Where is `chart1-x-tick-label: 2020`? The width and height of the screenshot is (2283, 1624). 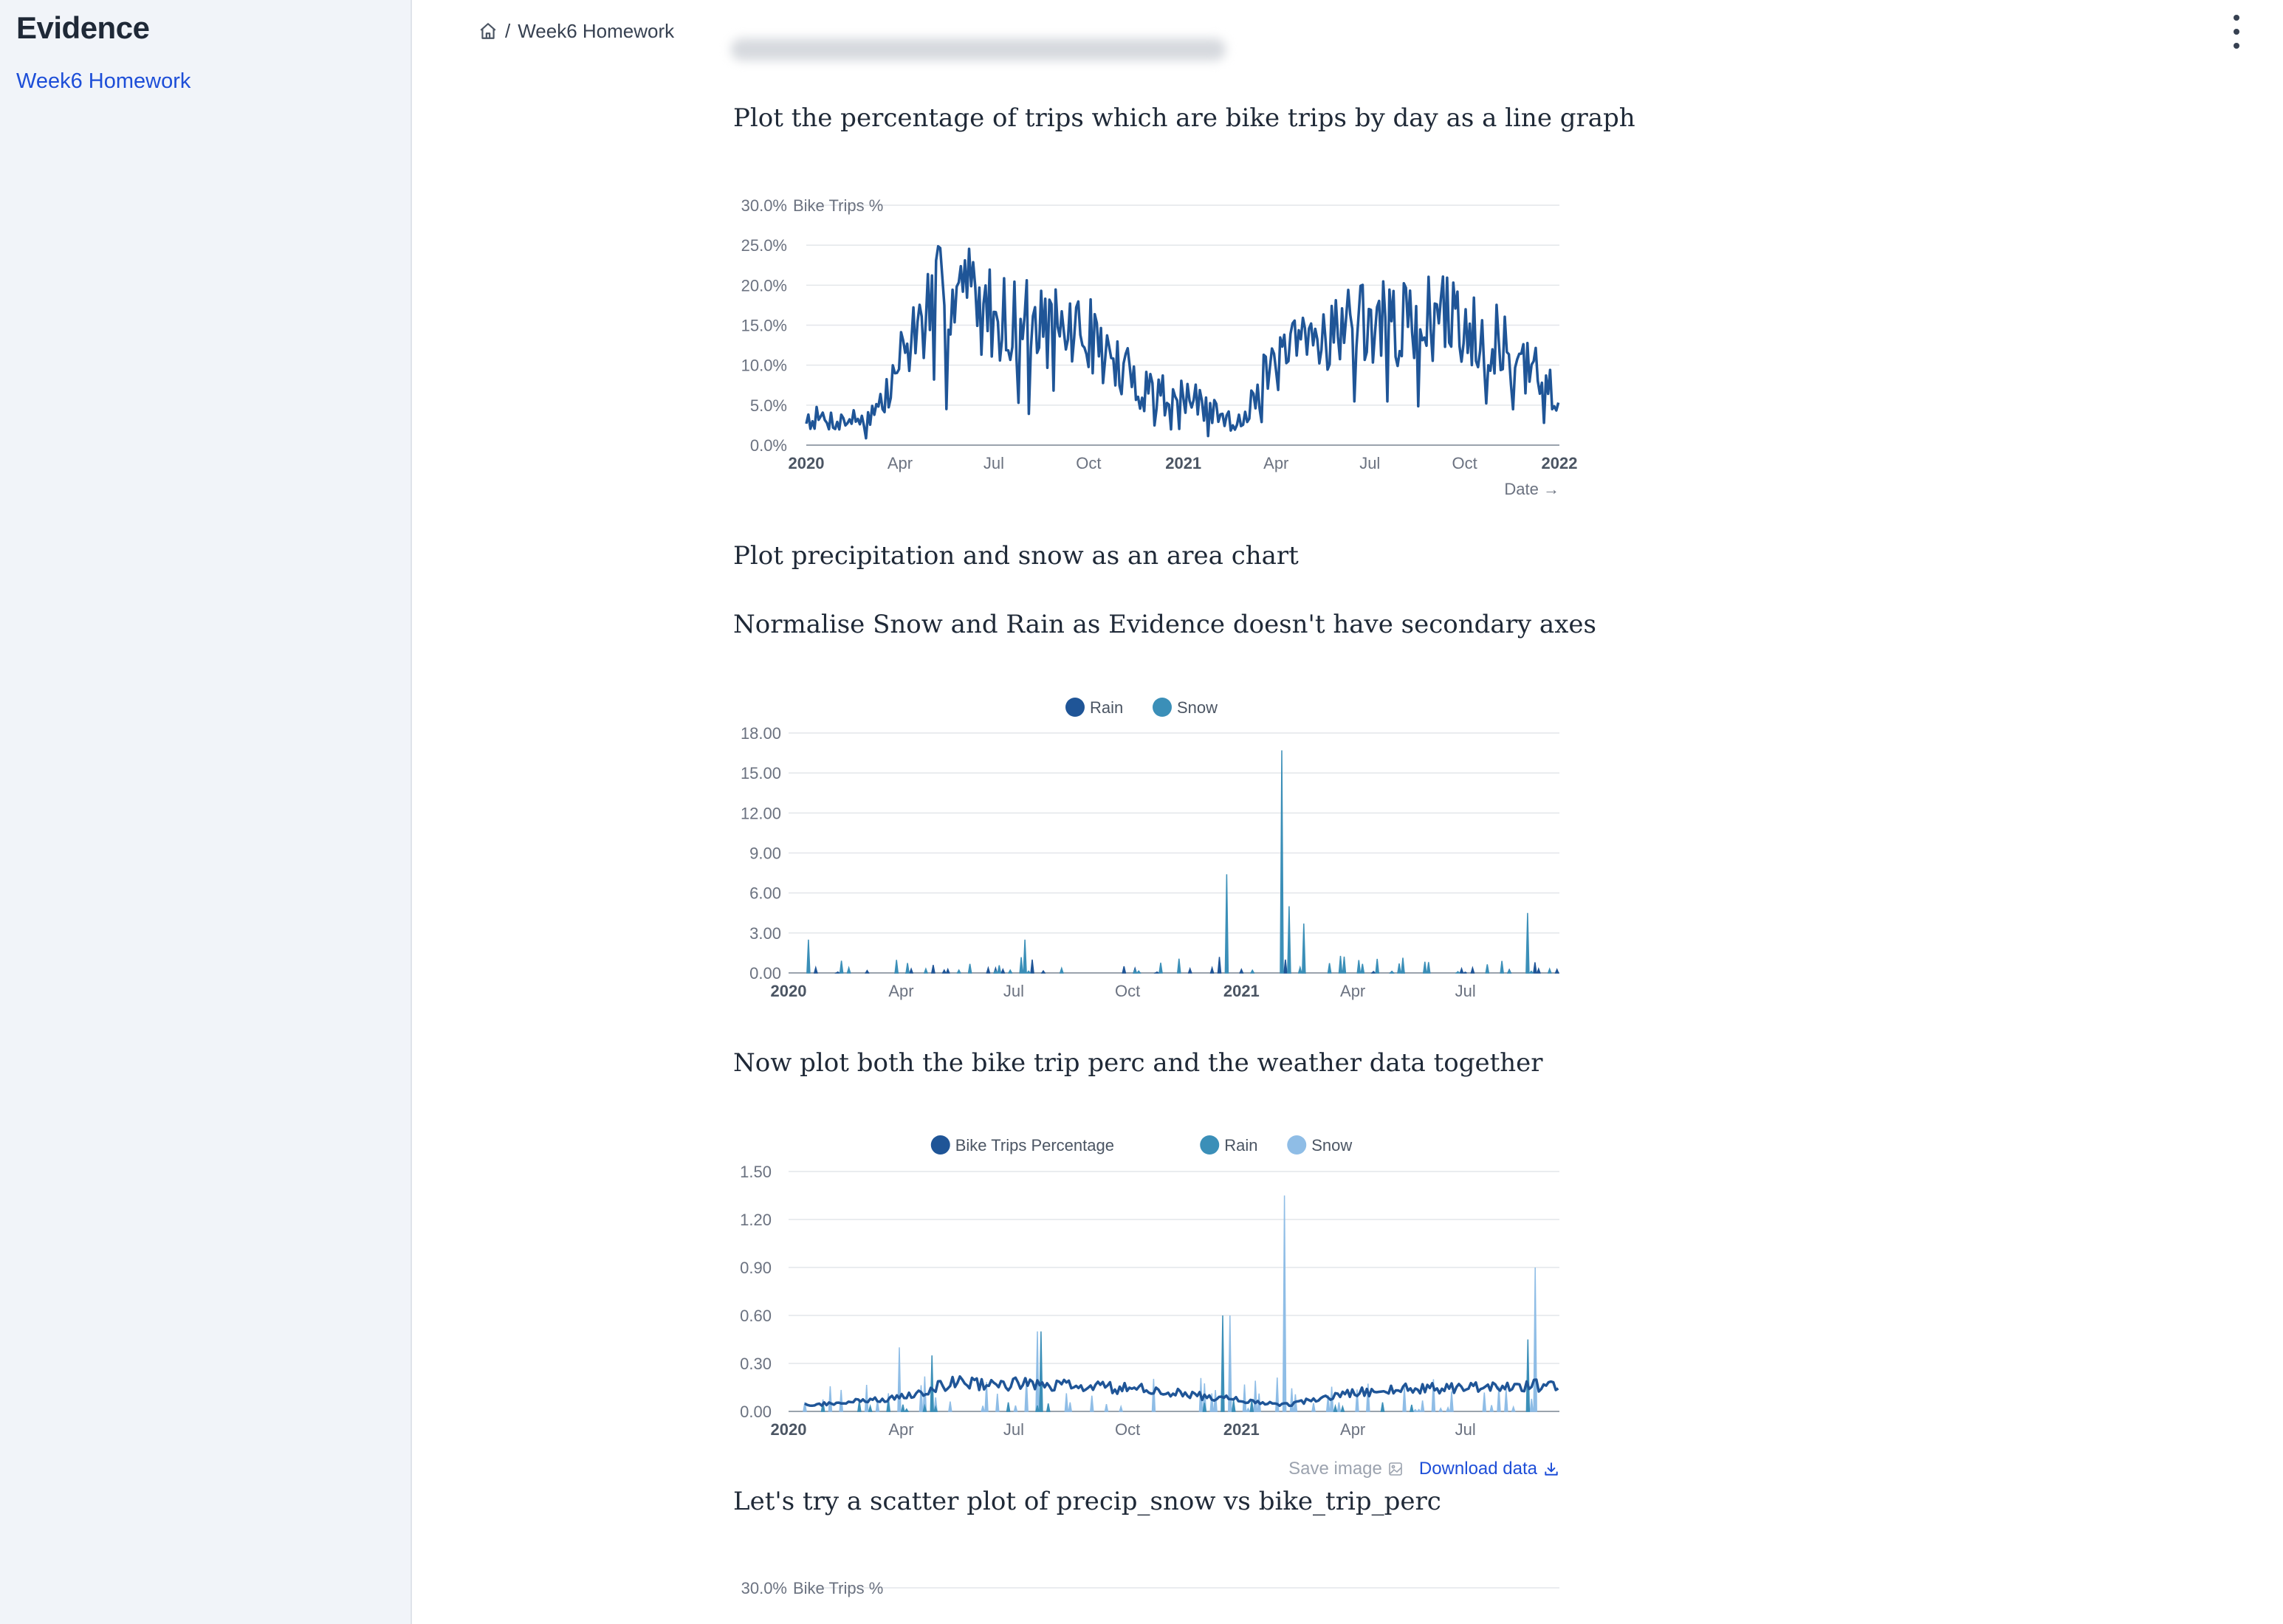
chart1-x-tick-label: 2020 is located at coordinates (807, 463).